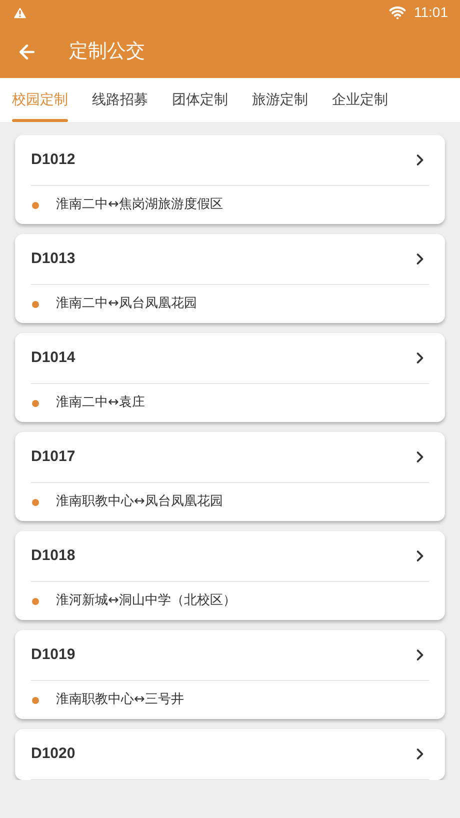 Image resolution: width=460 pixels, height=818 pixels. What do you see at coordinates (200, 100) in the screenshot?
I see `tab: 团体定制` at bounding box center [200, 100].